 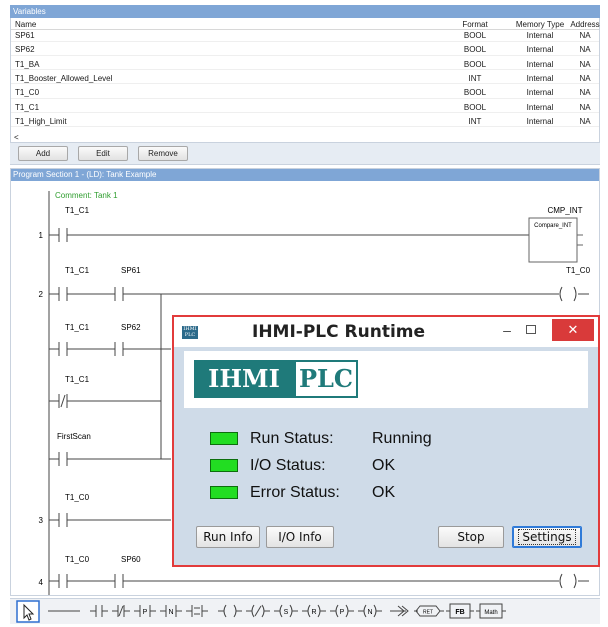 What do you see at coordinates (305, 154) in the screenshot?
I see `variable-button-bar: Add Edit Remove` at bounding box center [305, 154].